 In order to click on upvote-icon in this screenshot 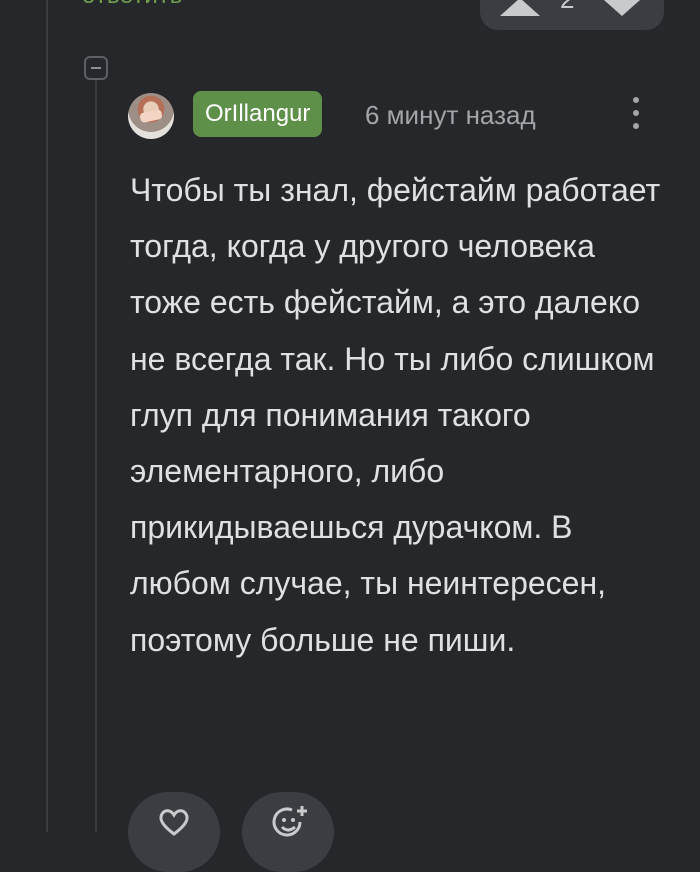, I will do `click(520, 8)`.